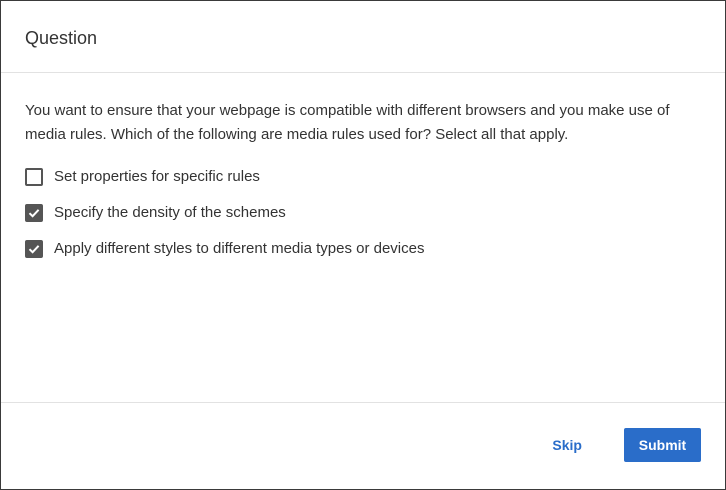 The image size is (726, 490). Describe the element at coordinates (61, 38) in the screenshot. I see `dialog-title: Question` at that location.